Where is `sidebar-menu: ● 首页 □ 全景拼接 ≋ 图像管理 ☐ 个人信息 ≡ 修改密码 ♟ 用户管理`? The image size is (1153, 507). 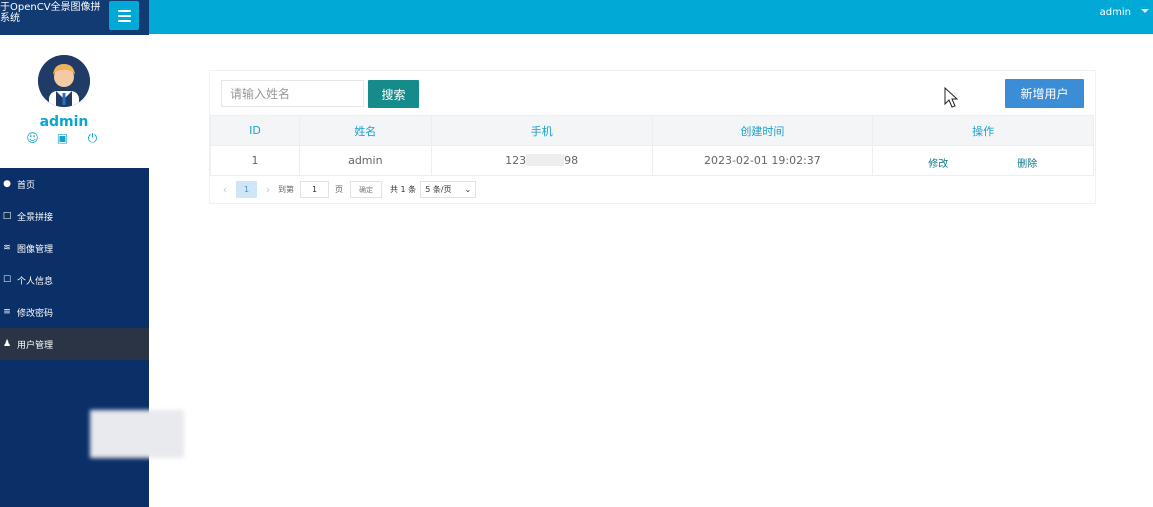 sidebar-menu: ● 首页 □ 全景拼接 ≋ 图像管理 ☐ 个人信息 ≡ 修改密码 ♟ 用户管理 is located at coordinates (74, 264).